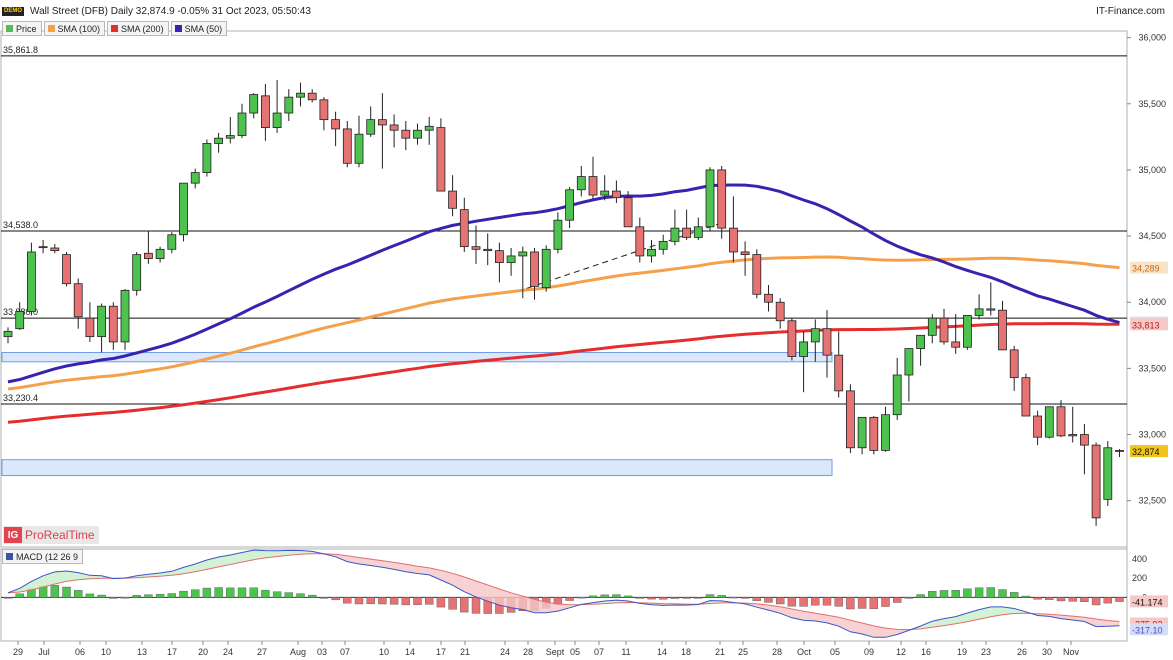  Describe the element at coordinates (74, 28) in the screenshot. I see `legend-sma100: SMA (100)` at that location.